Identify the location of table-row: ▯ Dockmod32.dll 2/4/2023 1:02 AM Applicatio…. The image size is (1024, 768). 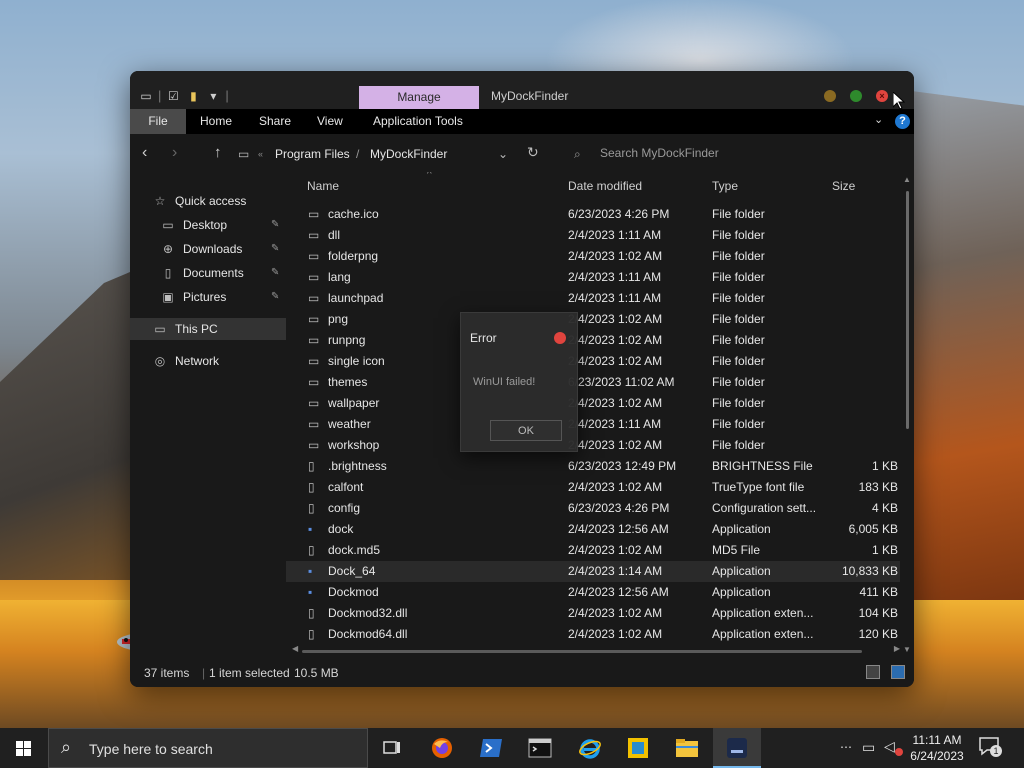
(593, 613).